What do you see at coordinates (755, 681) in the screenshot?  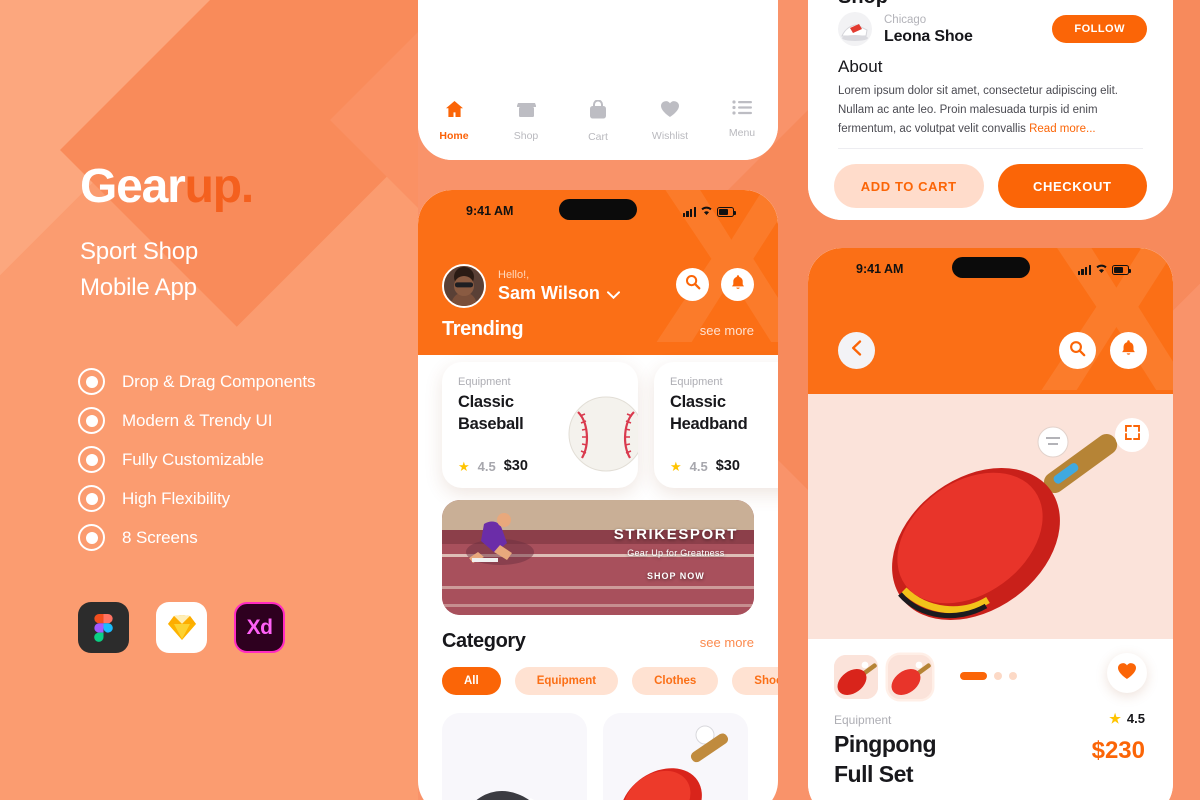 I see `category-chip-shoes: Shoes` at bounding box center [755, 681].